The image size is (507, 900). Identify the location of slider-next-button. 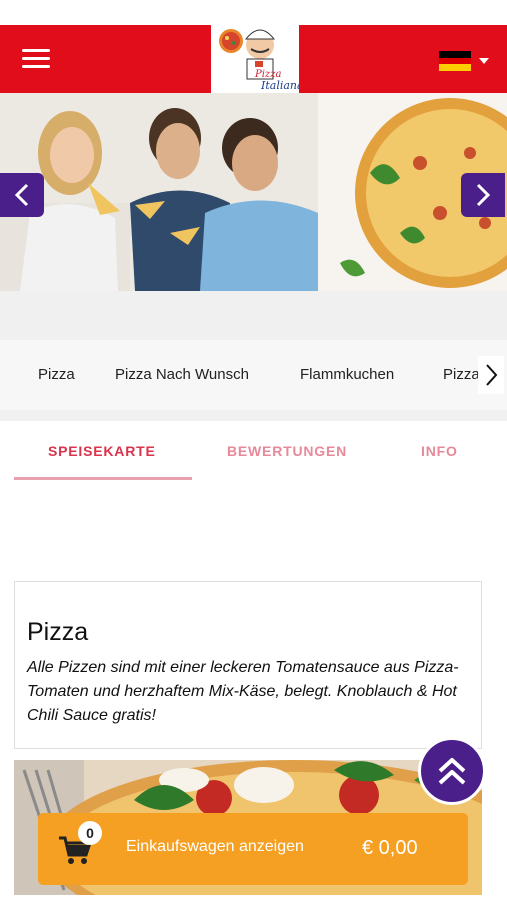
(483, 195).